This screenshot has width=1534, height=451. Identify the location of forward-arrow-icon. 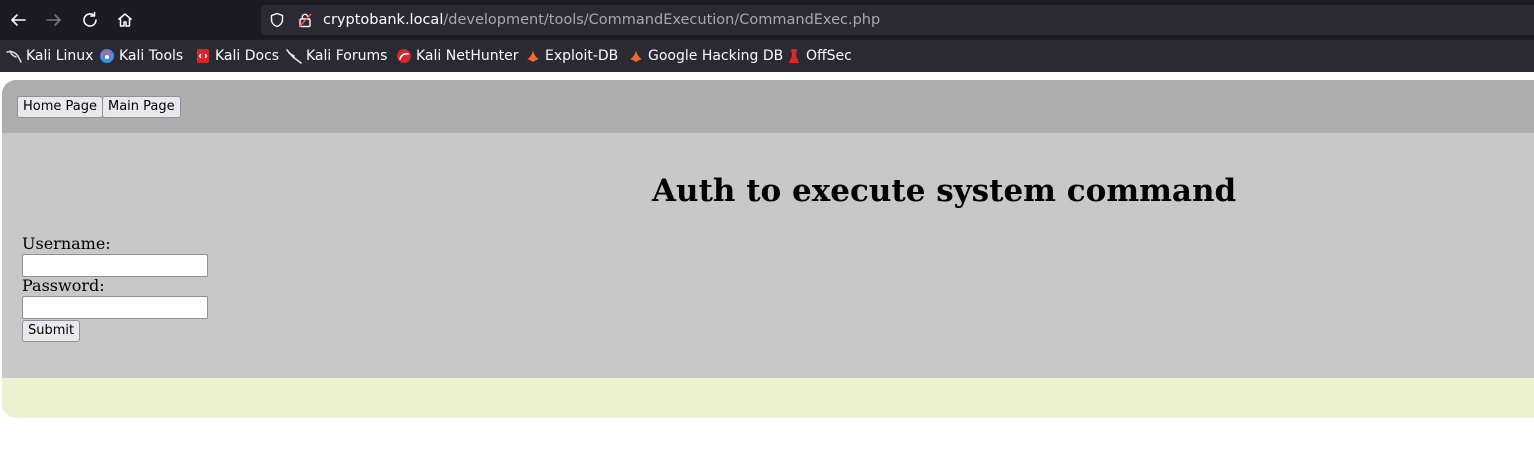
(53, 20).